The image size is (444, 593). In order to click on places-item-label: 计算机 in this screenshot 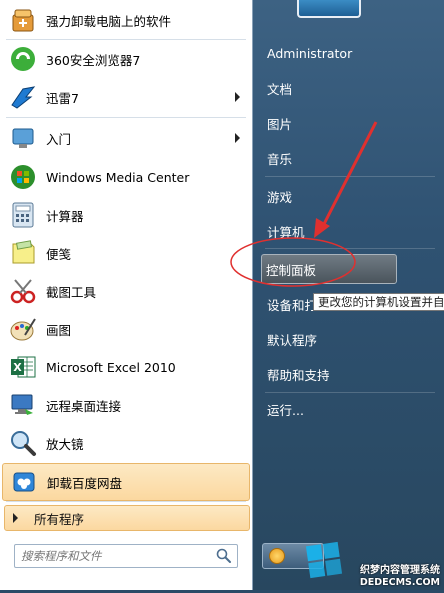, I will do `click(286, 232)`.